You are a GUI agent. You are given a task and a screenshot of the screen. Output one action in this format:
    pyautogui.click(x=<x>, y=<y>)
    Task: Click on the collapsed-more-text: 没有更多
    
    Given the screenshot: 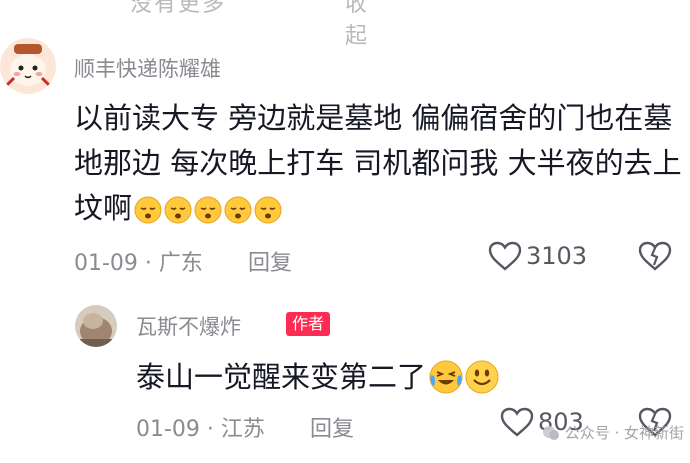 What is the action you would take?
    pyautogui.click(x=178, y=8)
    